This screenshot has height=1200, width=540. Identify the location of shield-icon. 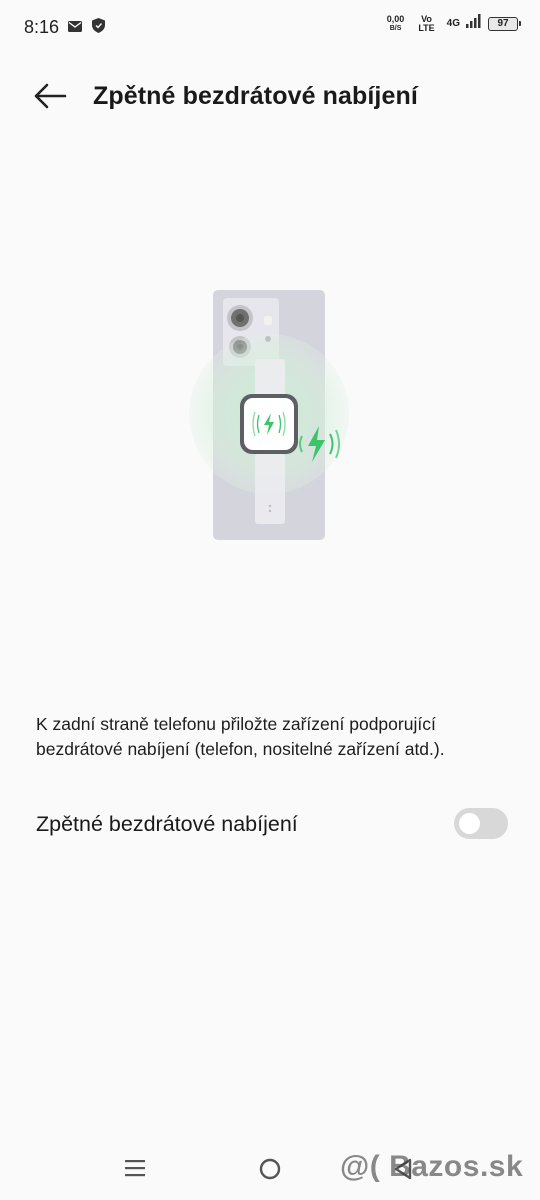
(98, 28).